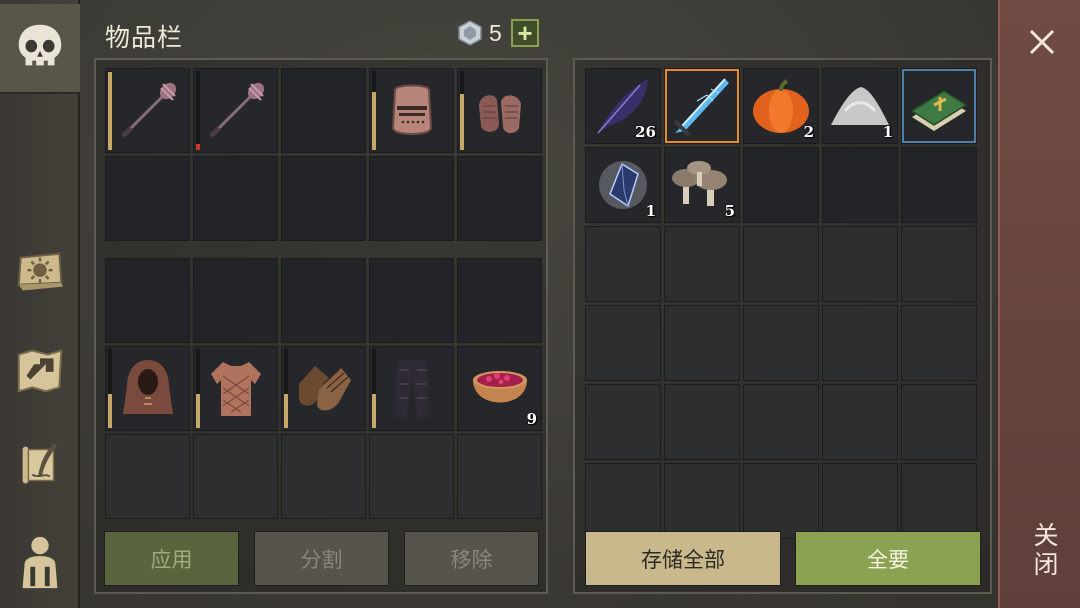 The width and height of the screenshot is (1080, 608). I want to click on leather-gloves-icon, so click(324, 387).